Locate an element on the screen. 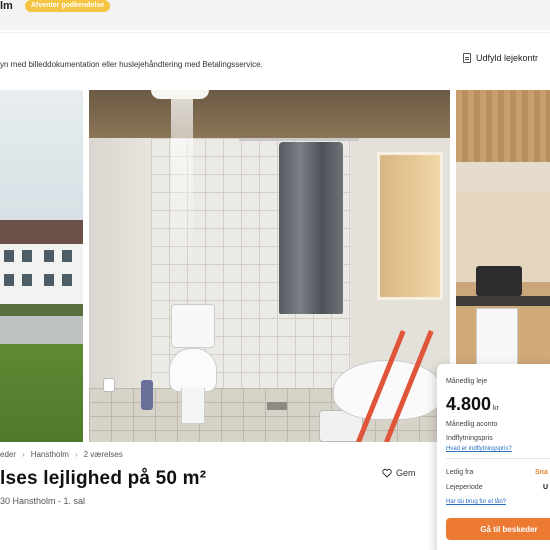 This screenshot has height=550, width=550. toilet-tank is located at coordinates (193, 326).